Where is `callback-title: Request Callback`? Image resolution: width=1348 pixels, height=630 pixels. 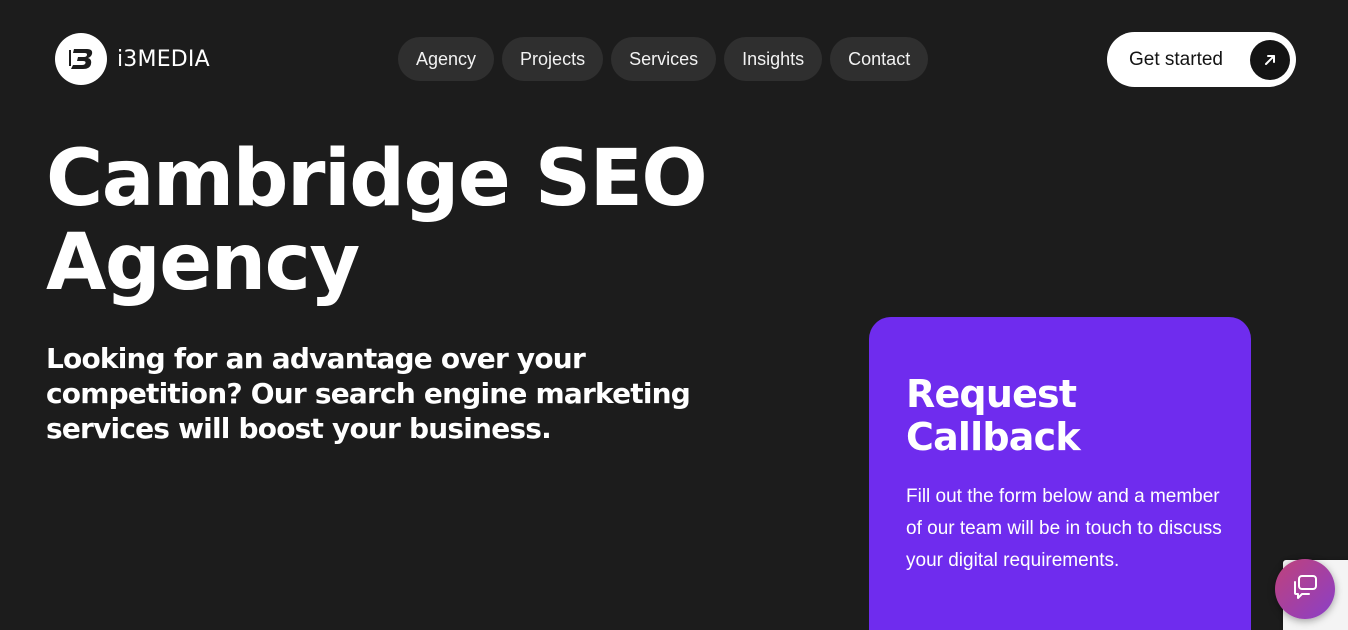 callback-title: Request Callback is located at coordinates (993, 415).